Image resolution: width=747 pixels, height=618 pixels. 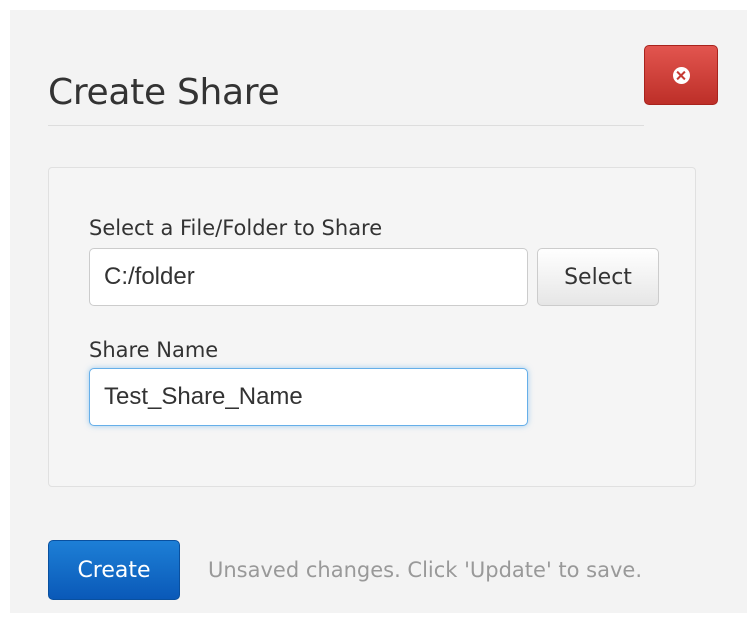 I want to click on close-button, so click(x=681, y=75).